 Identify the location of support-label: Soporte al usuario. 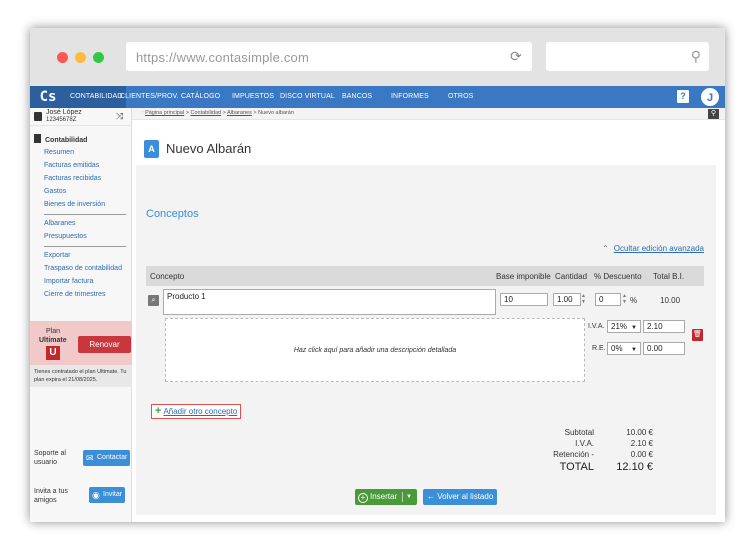
(50, 458).